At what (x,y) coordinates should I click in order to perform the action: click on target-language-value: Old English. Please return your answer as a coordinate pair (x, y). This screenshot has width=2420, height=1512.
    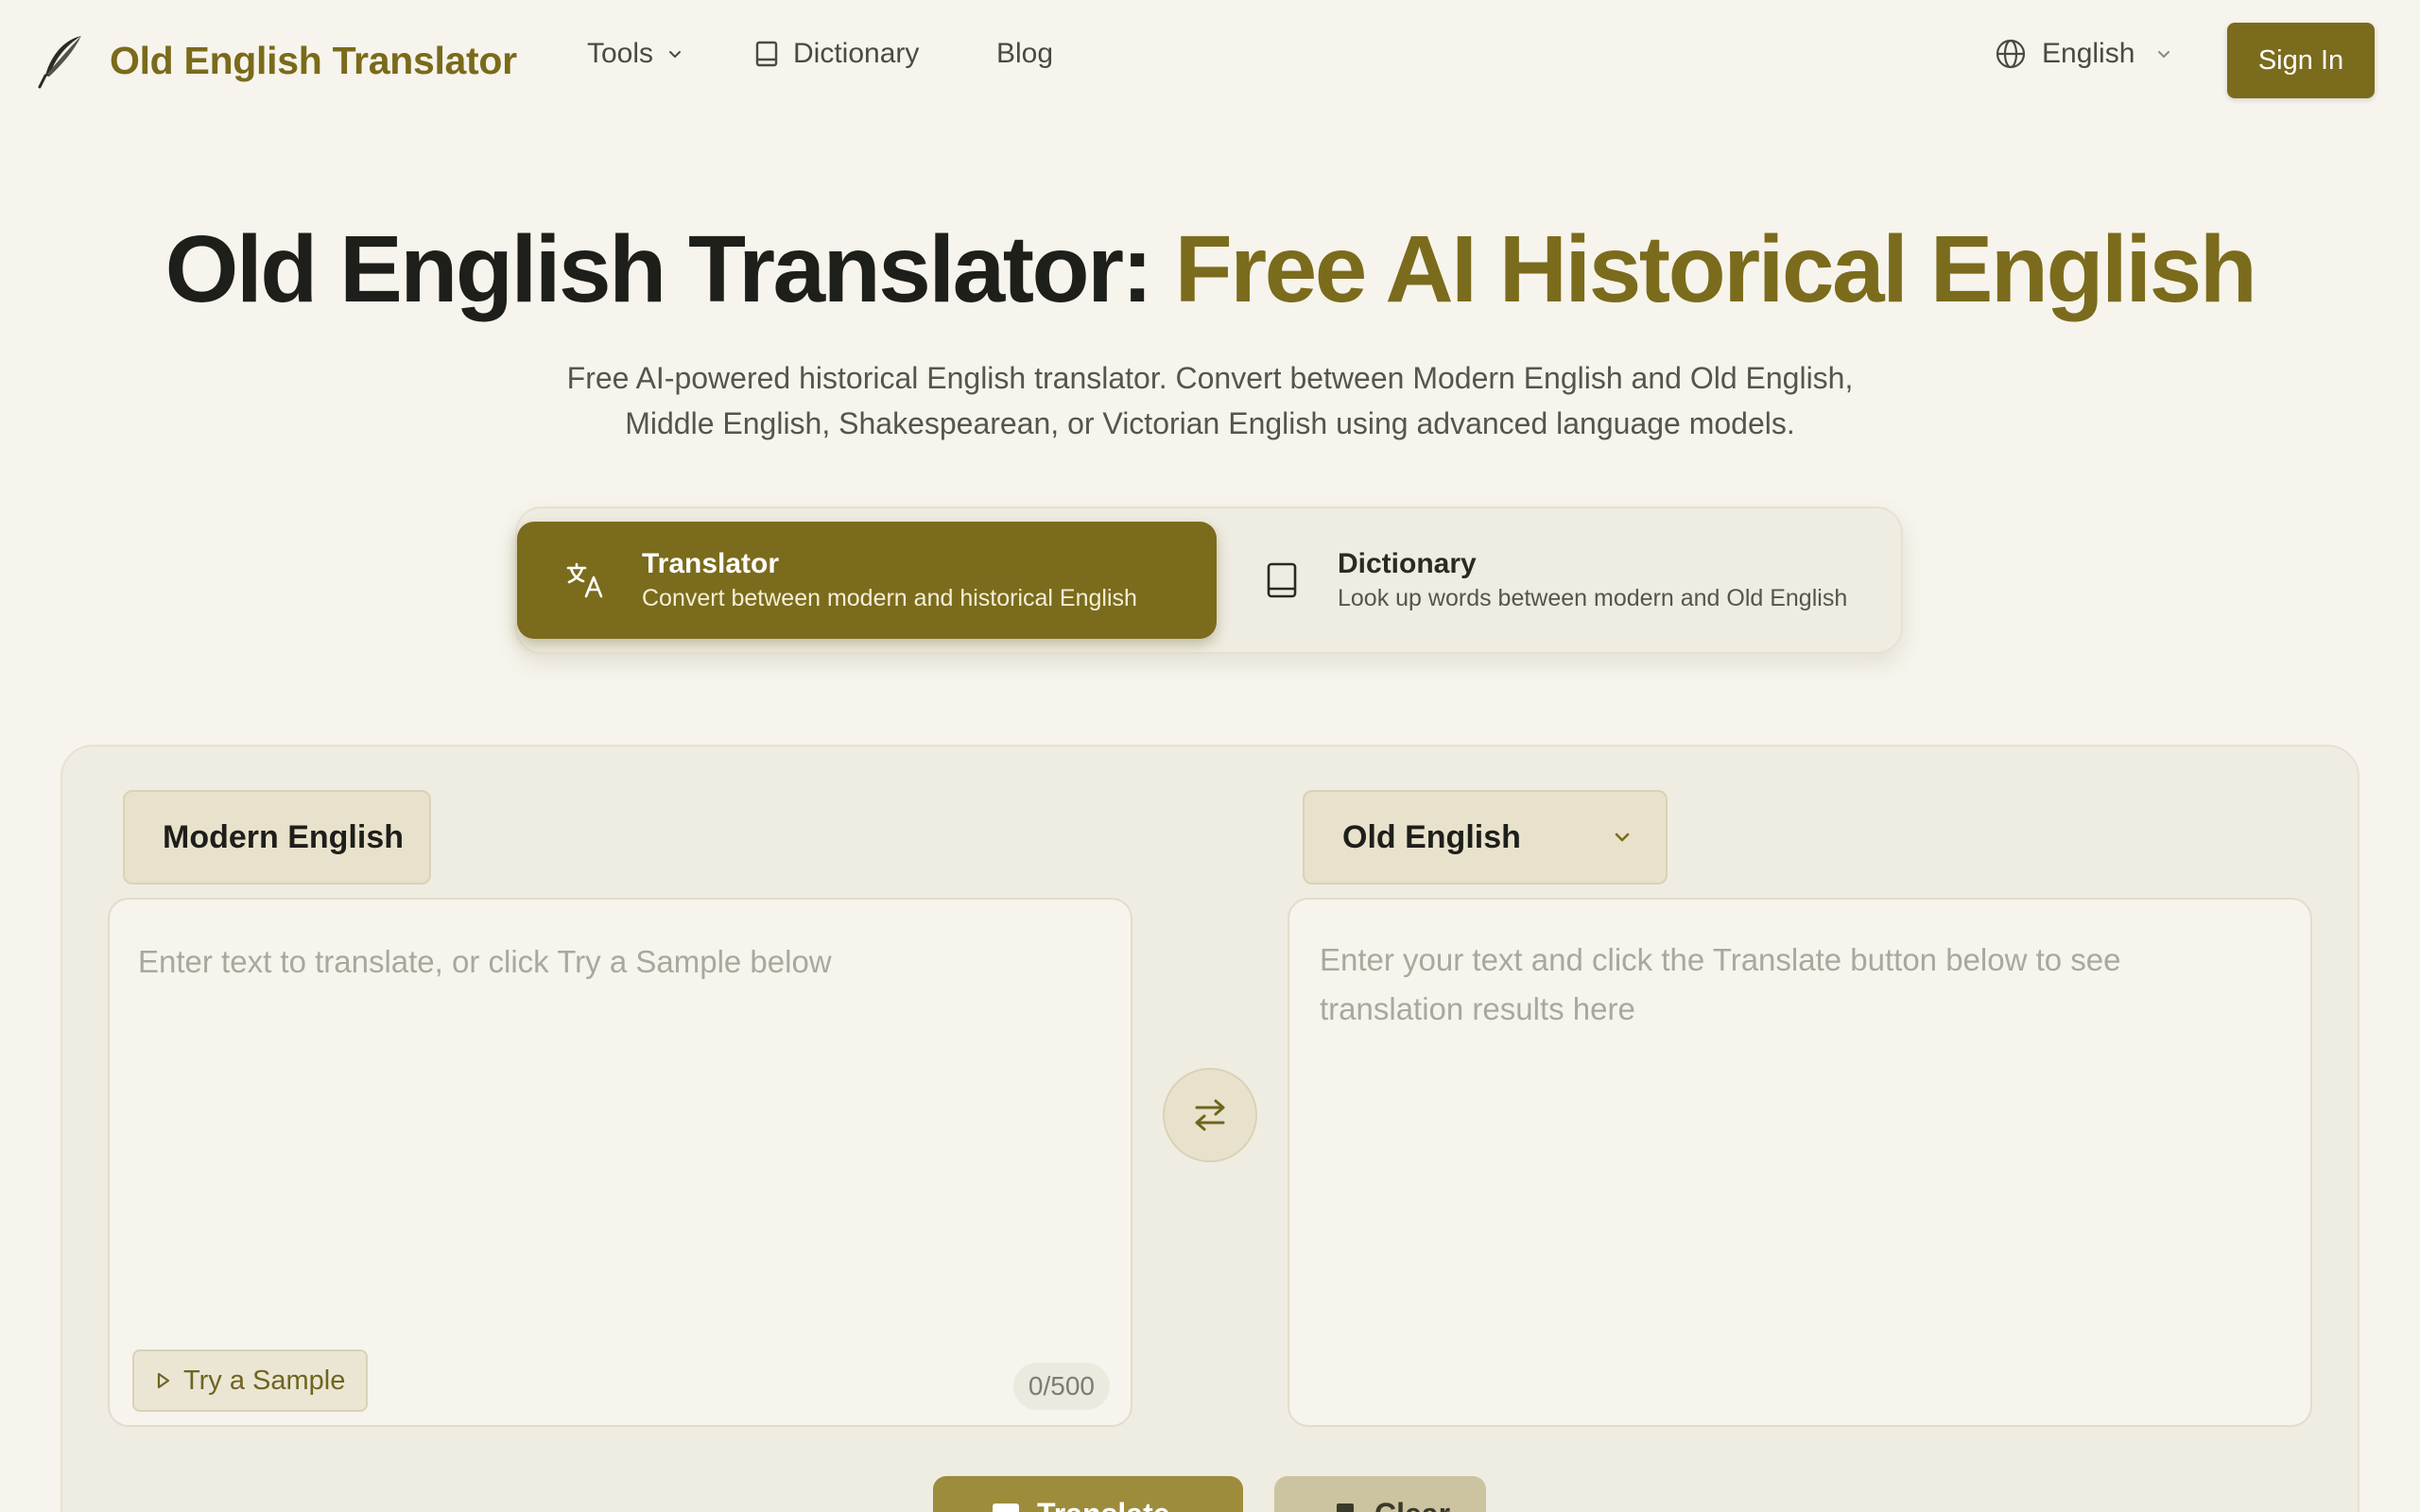
    Looking at the image, I should click on (1431, 836).